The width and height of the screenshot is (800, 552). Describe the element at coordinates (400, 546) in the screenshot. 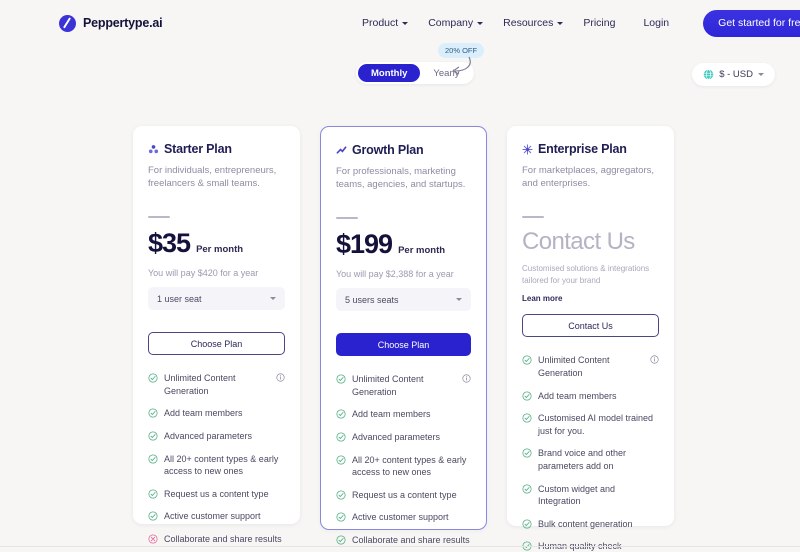

I see `footer-divider` at that location.